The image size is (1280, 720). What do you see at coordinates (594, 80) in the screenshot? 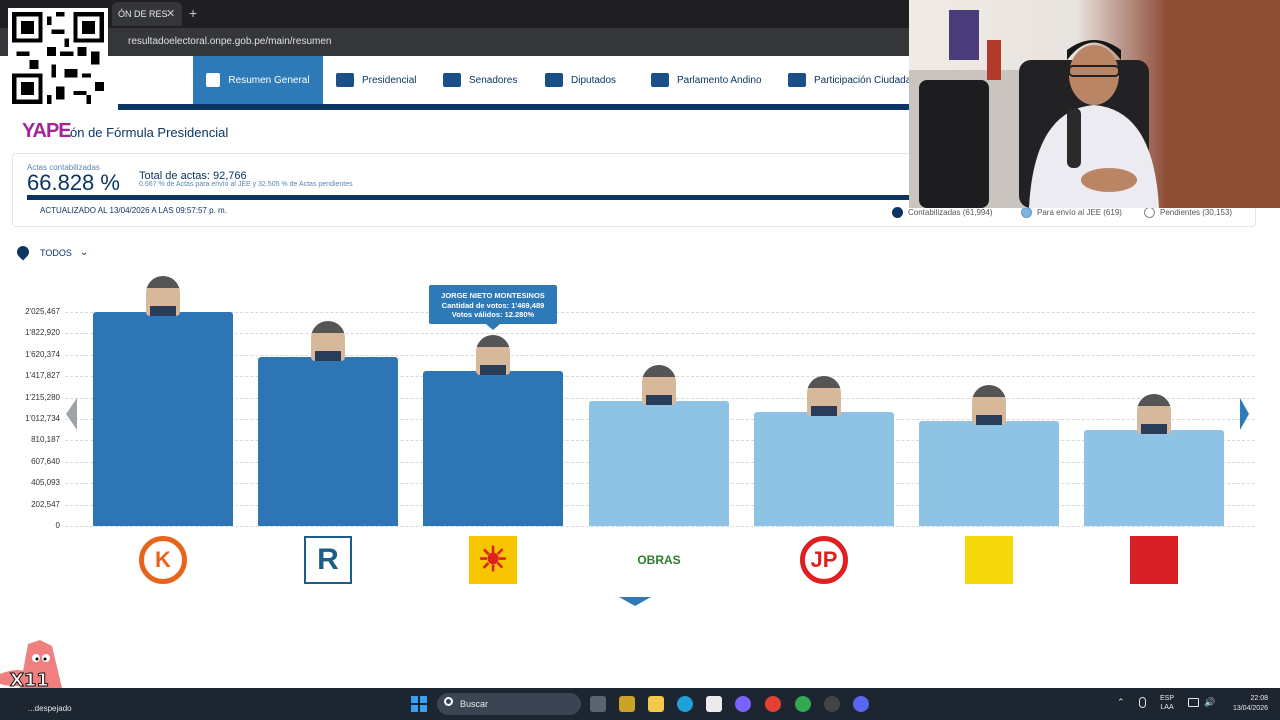
I see `nav-tab-label: Diputados` at bounding box center [594, 80].